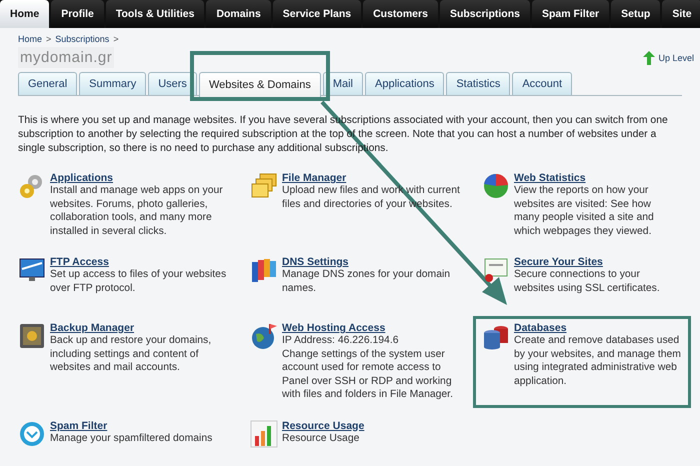  What do you see at coordinates (92, 328) in the screenshot?
I see `feature-link: Backup Manager` at bounding box center [92, 328].